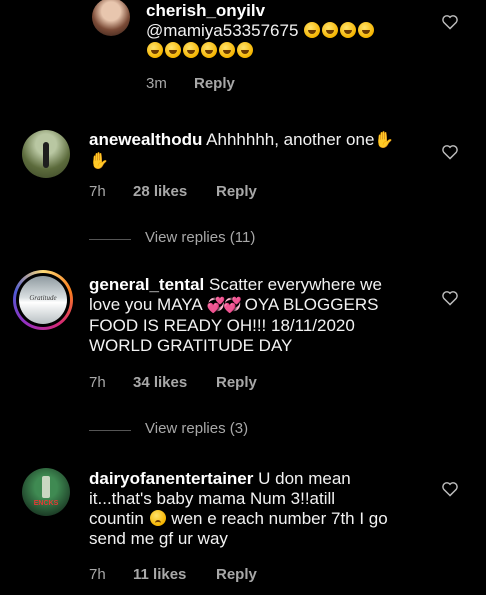  Describe the element at coordinates (46, 503) in the screenshot. I see `avatar-logo-text: ENCKS` at that location.